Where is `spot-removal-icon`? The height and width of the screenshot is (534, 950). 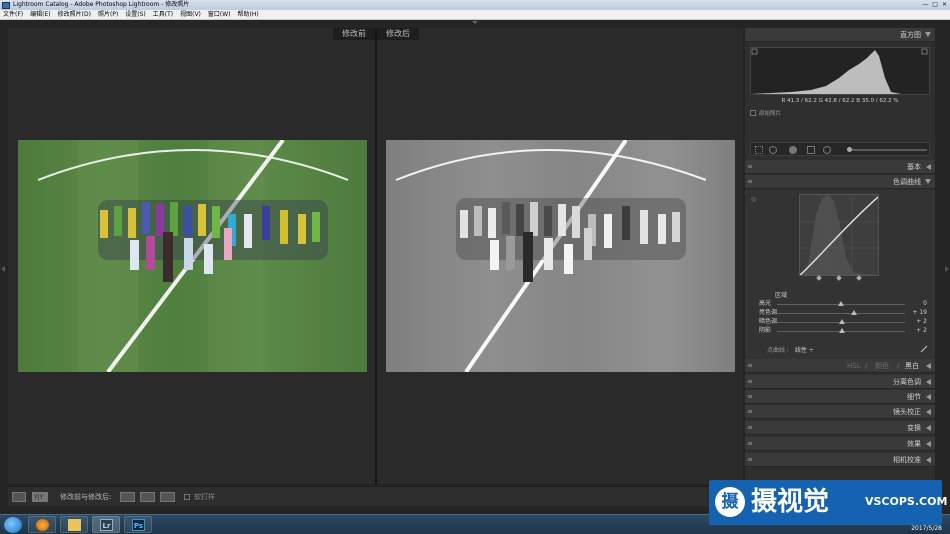
spot-removal-icon is located at coordinates (773, 150).